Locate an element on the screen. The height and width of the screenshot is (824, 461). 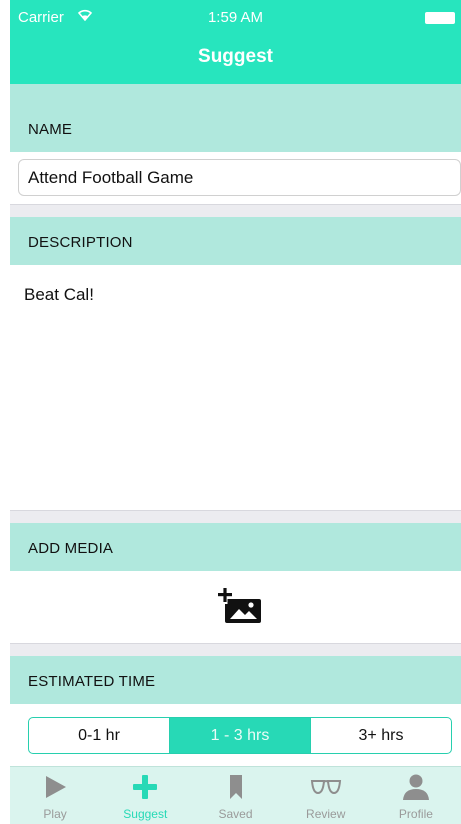
time-section-label: ESTIMATED TIME is located at coordinates (92, 681).